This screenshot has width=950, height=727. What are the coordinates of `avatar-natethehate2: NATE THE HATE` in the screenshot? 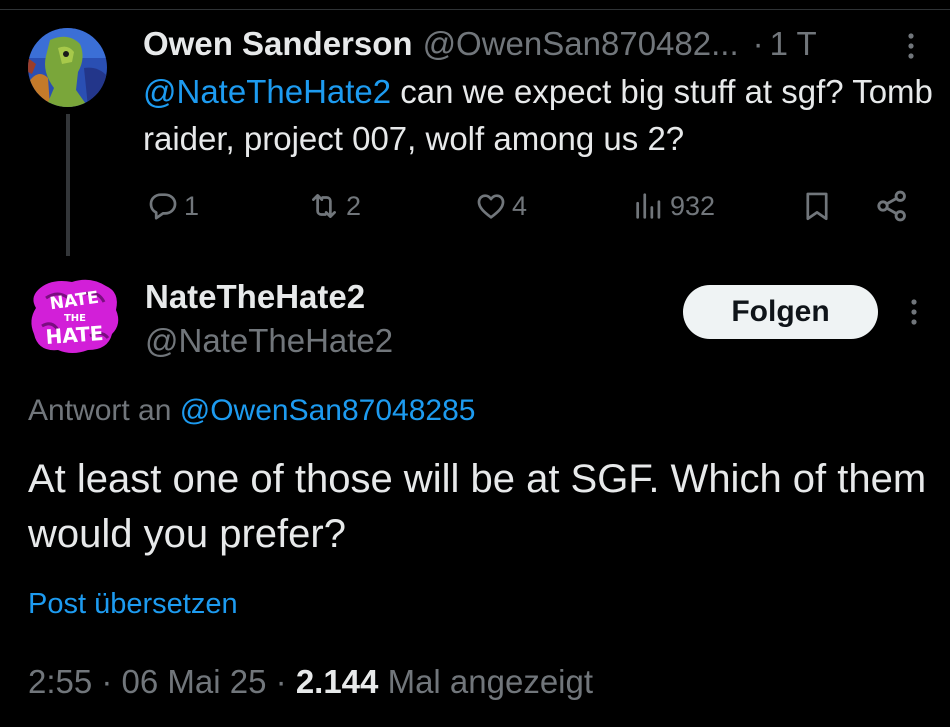 It's located at (75, 316).